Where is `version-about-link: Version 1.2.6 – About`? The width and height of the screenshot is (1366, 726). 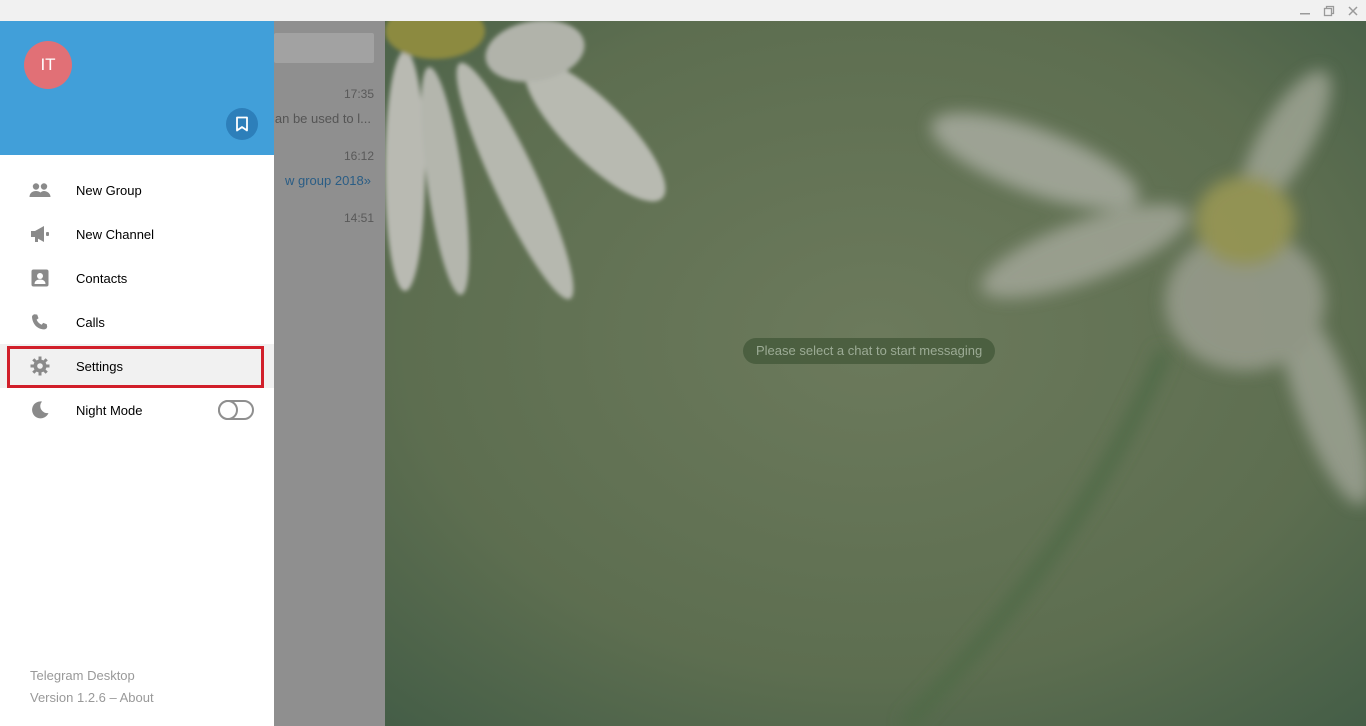
version-about-link: Version 1.2.6 – About is located at coordinates (92, 697).